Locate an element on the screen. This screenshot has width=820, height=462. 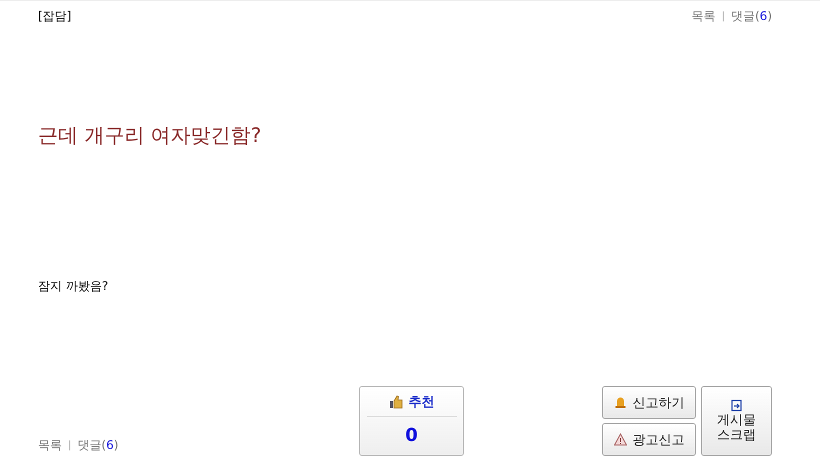
recommend-count: 0 is located at coordinates (411, 435).